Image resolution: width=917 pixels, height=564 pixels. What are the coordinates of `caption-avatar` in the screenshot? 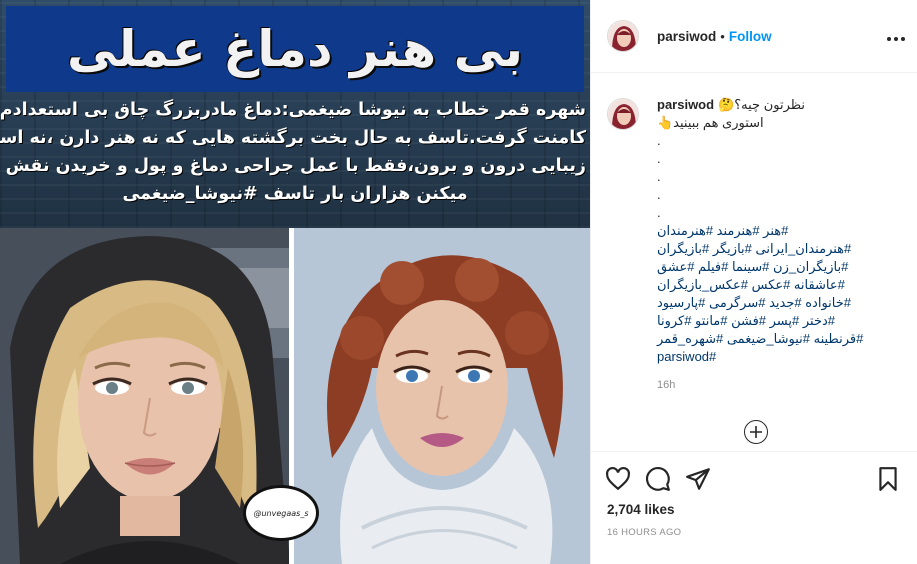 It's located at (623, 114).